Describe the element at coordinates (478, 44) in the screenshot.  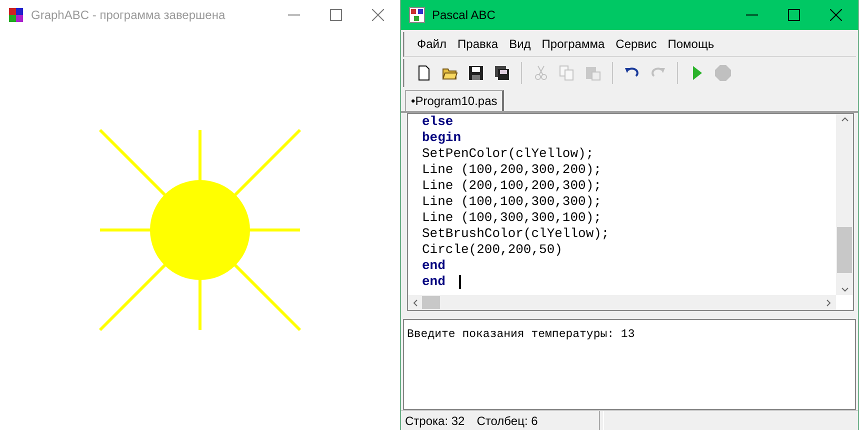
I see `menu-item: Правка` at that location.